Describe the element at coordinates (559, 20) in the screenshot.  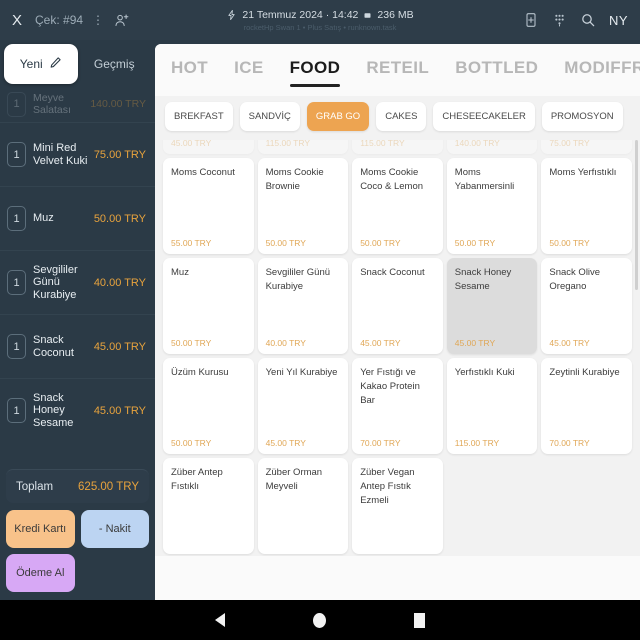
I see `apps-grid-icon` at that location.